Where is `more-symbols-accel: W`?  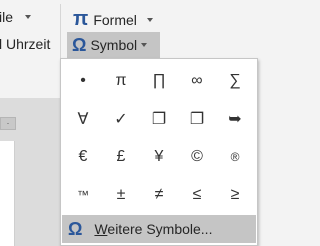
more-symbols-accel: W is located at coordinates (101, 229).